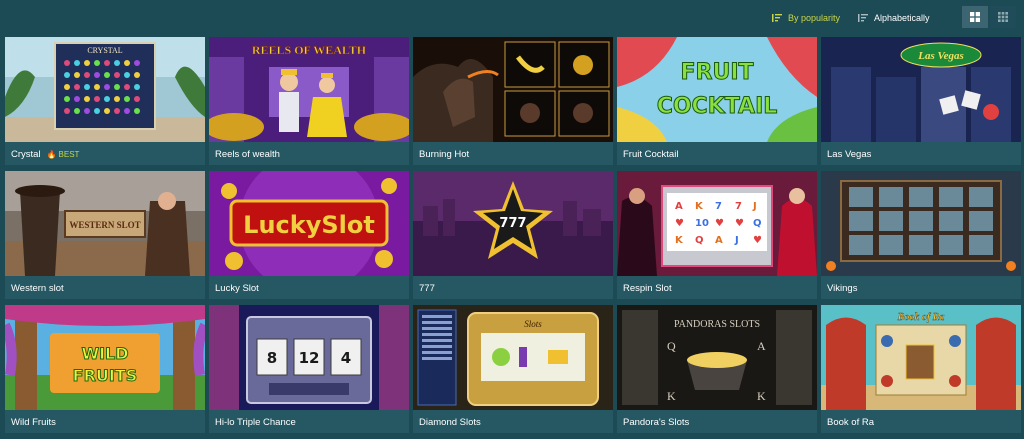 The image size is (1024, 439). What do you see at coordinates (717, 89) in the screenshot?
I see `game-thumbnail: FRUIT COCKTAIL` at bounding box center [717, 89].